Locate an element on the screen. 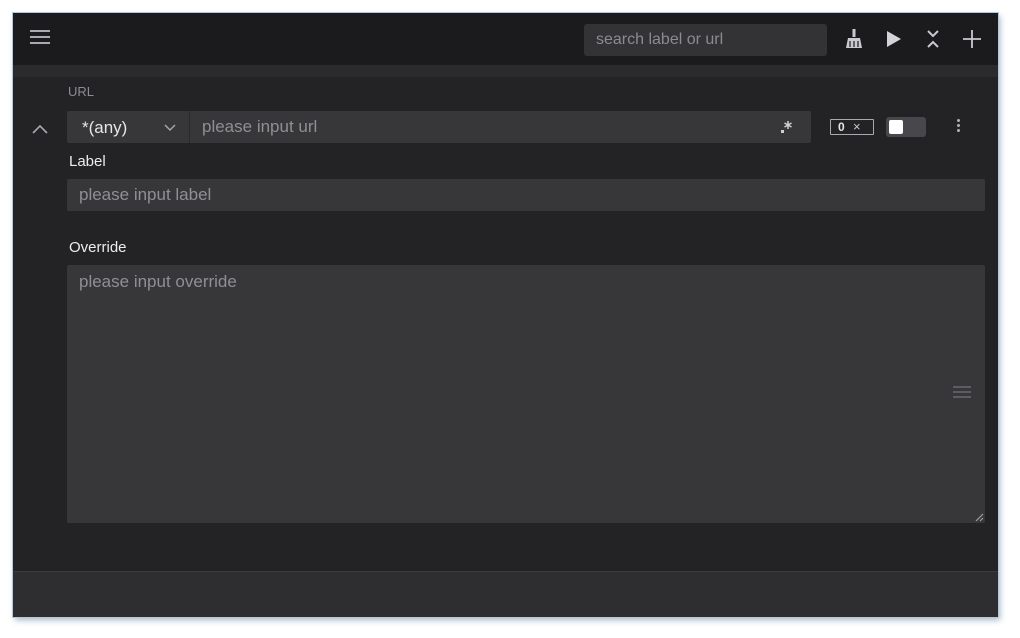 The height and width of the screenshot is (638, 1020). play-icon is located at coordinates (893, 39).